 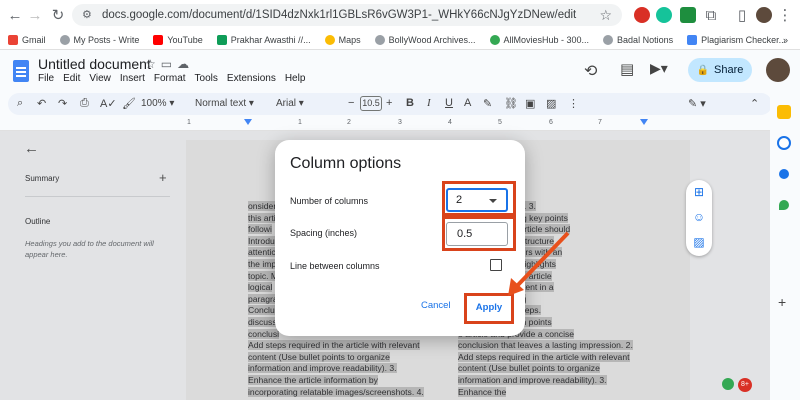 What do you see at coordinates (185, 64) in the screenshot?
I see `cloud-status-icon: ☁` at bounding box center [185, 64].